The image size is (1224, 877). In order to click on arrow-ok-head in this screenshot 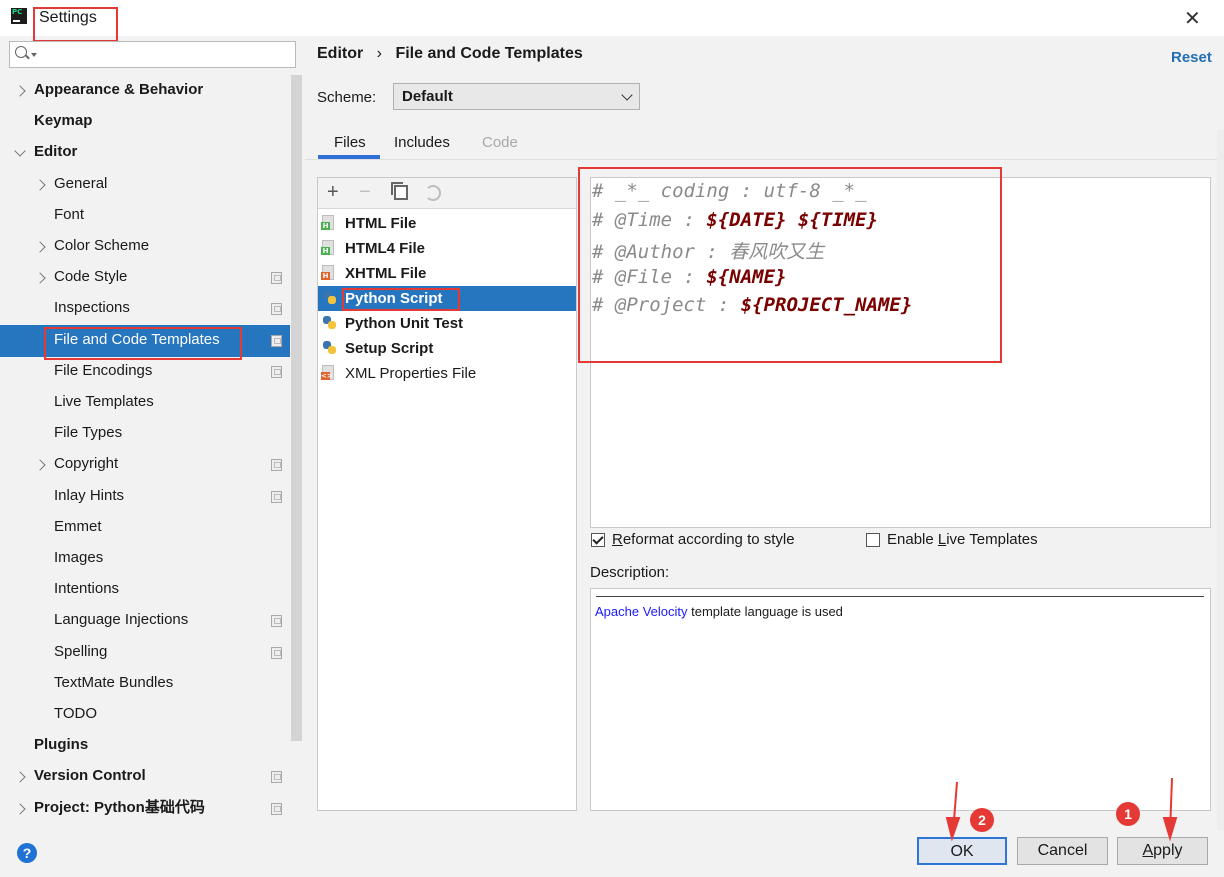, I will do `click(953, 829)`.